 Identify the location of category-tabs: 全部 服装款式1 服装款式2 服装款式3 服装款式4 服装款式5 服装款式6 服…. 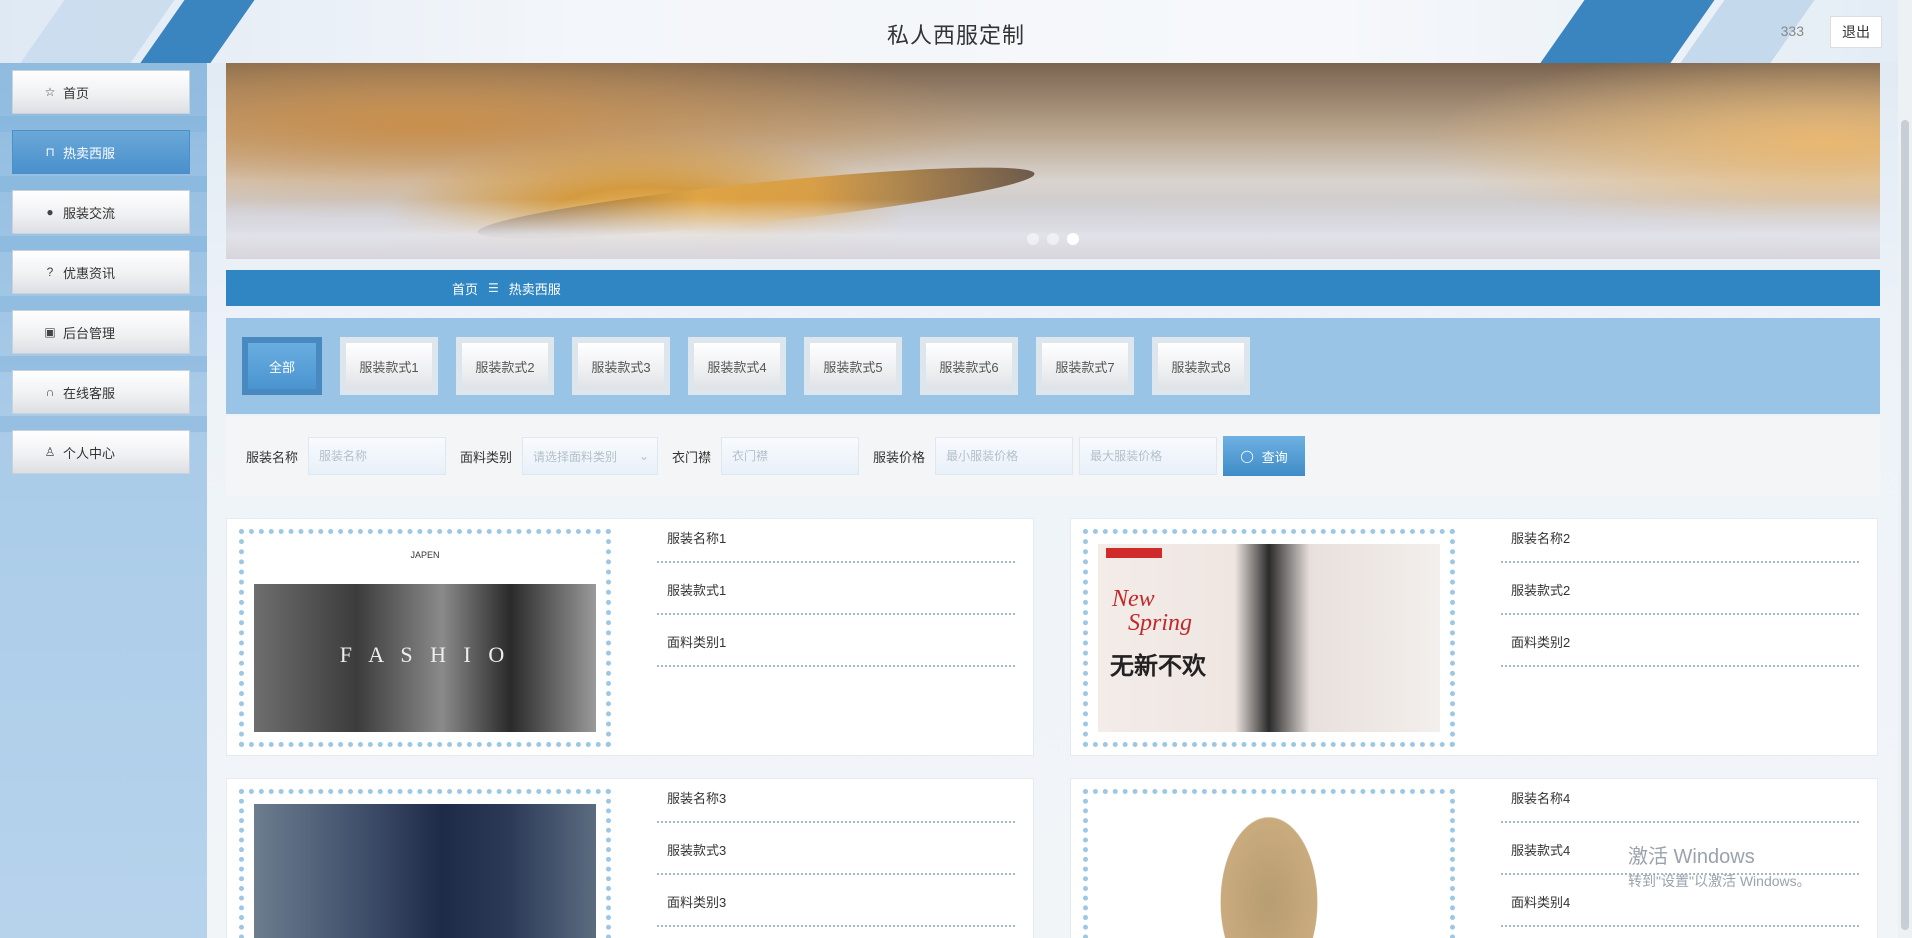
(1053, 366).